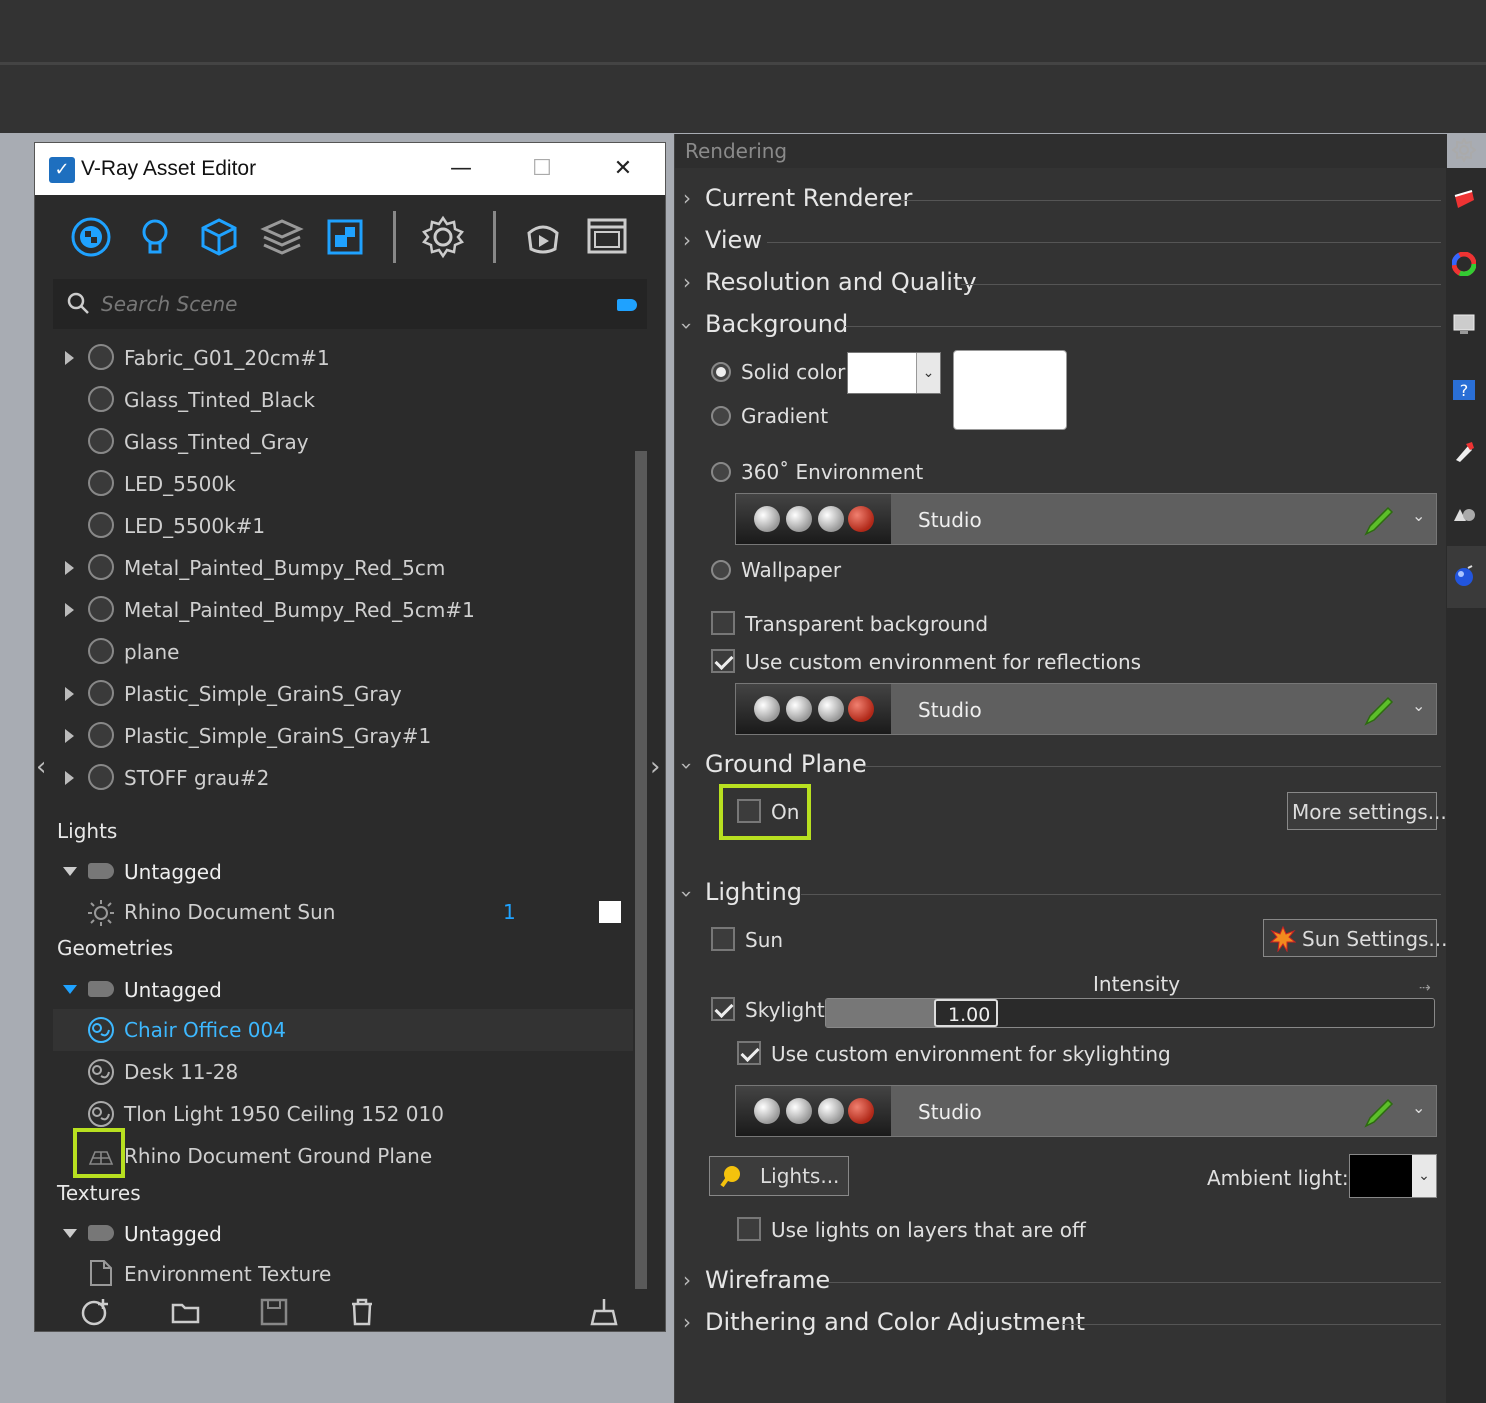 The width and height of the screenshot is (1486, 1403). What do you see at coordinates (723, 661) in the screenshot?
I see `custom-reflections-checkbox` at bounding box center [723, 661].